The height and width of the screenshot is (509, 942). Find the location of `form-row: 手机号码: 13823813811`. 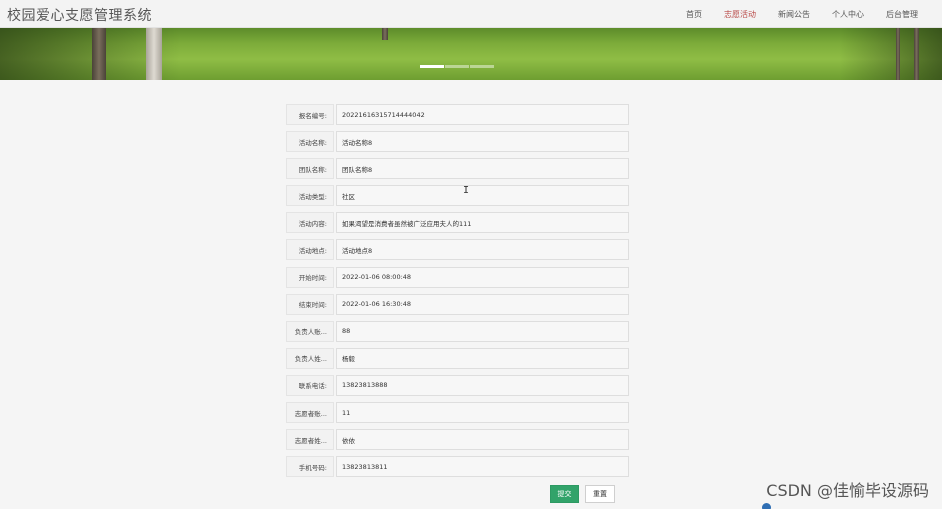

form-row: 手机号码: 13823813811 is located at coordinates (458, 467).